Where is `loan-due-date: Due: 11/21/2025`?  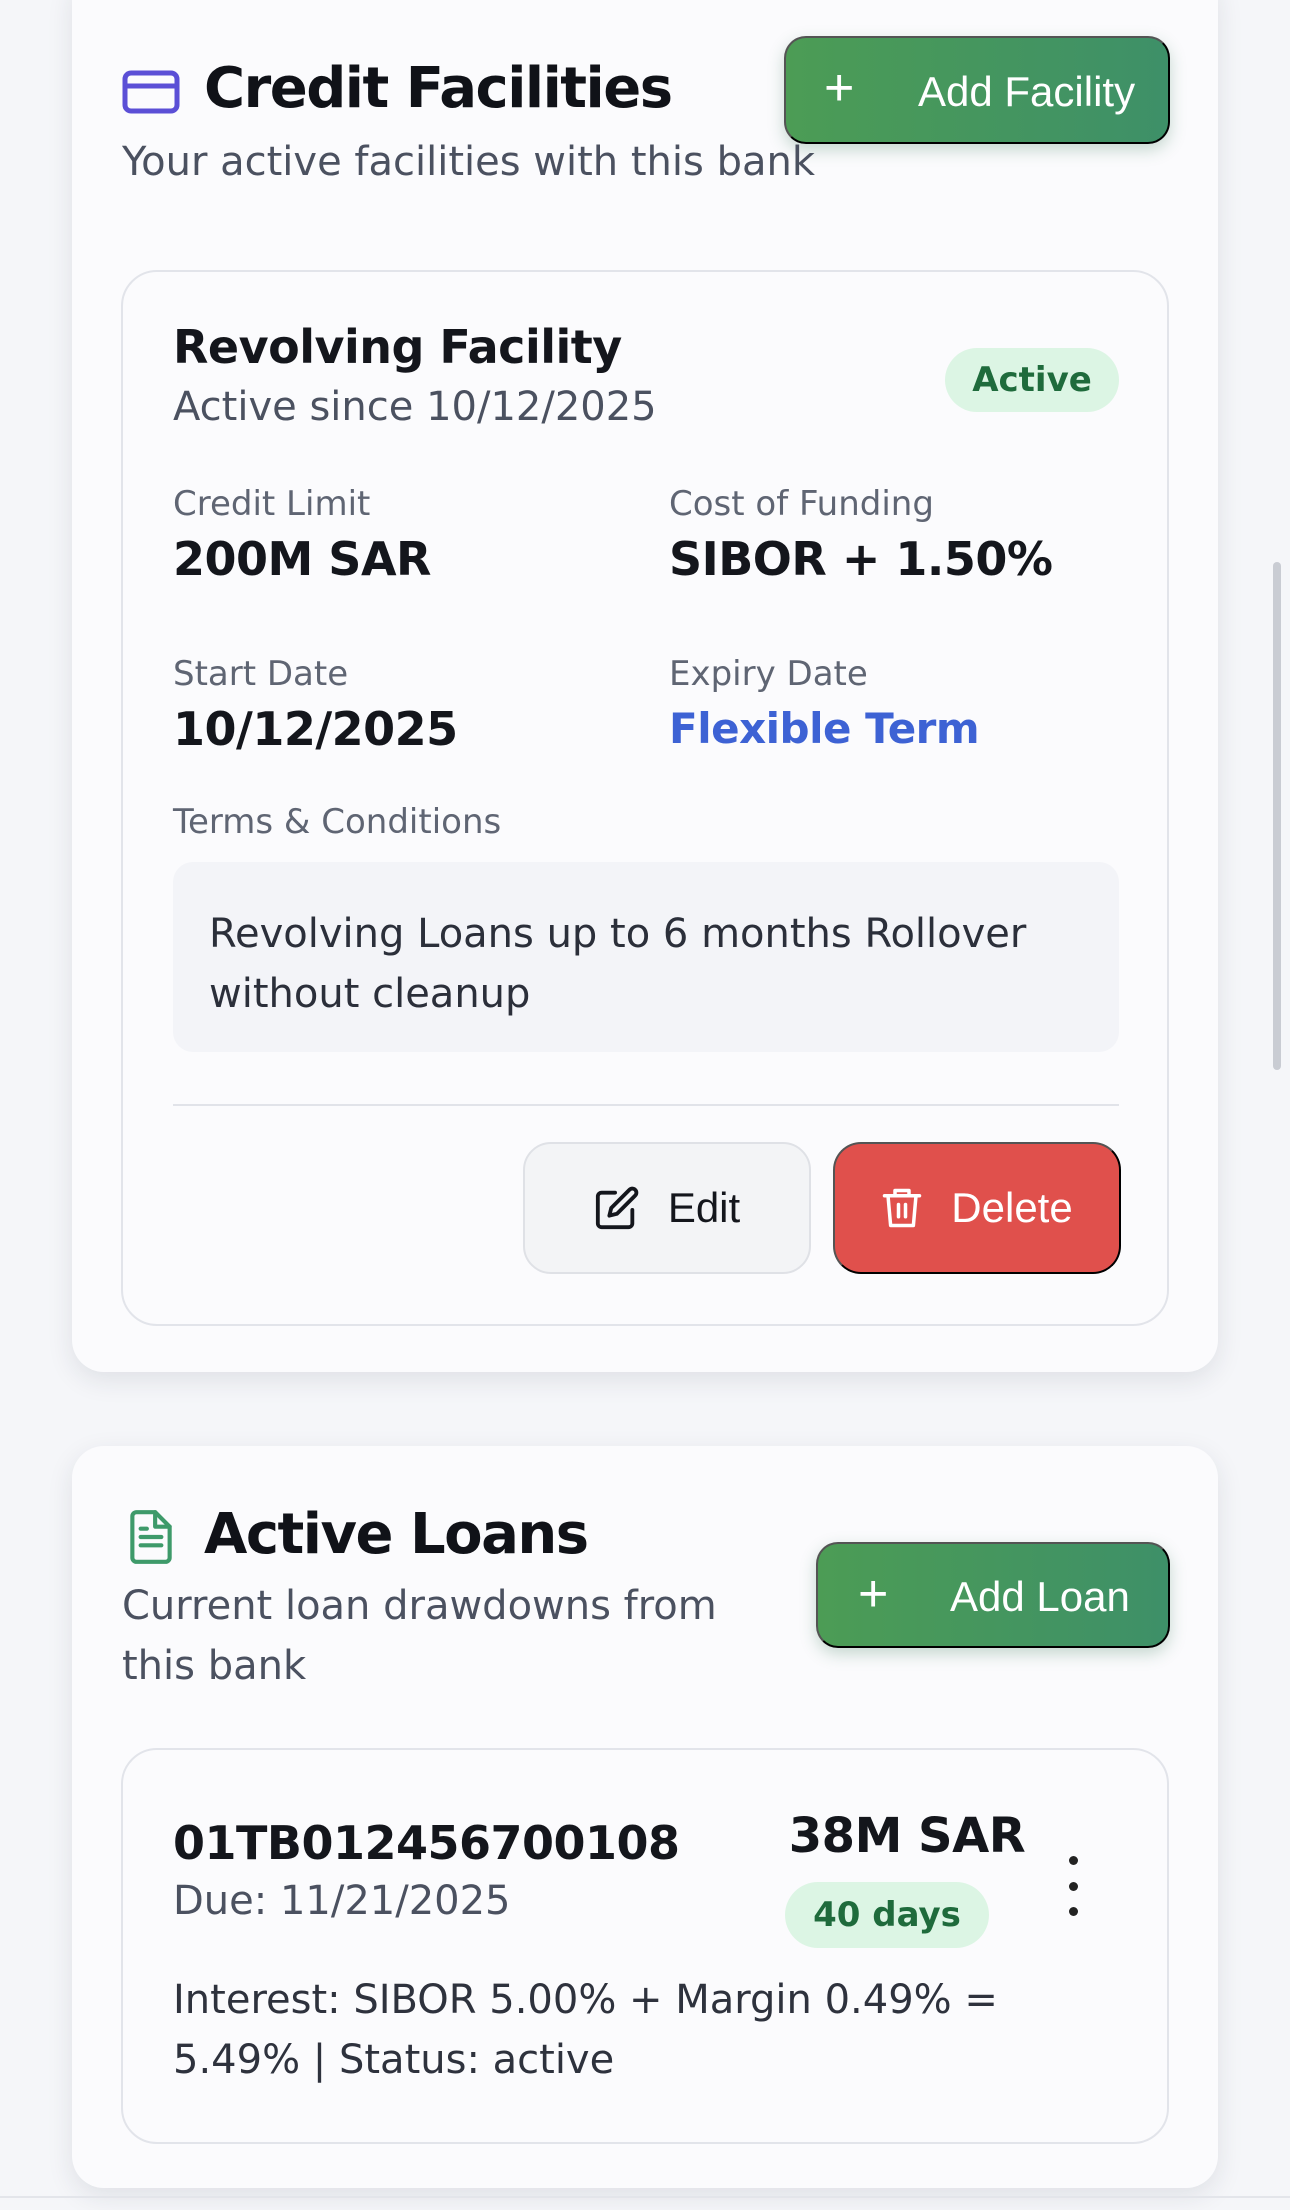 loan-due-date: Due: 11/21/2025 is located at coordinates (342, 1901).